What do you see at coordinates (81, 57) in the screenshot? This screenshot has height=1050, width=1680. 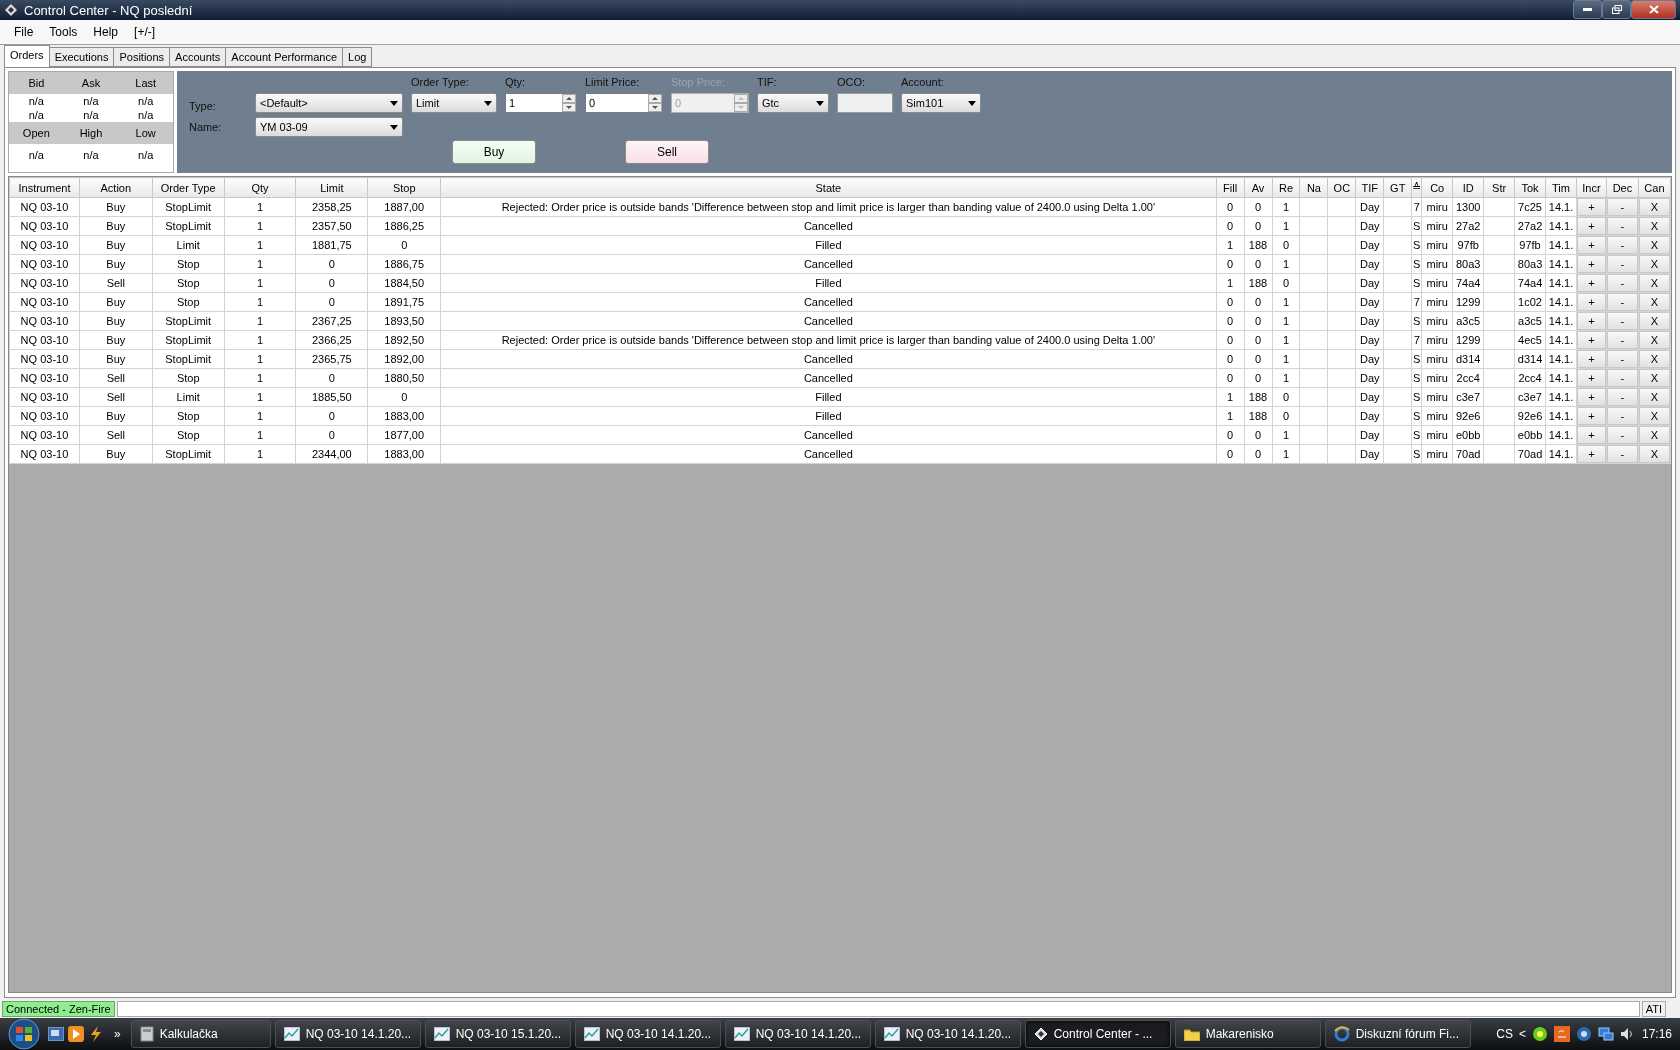 I see `tab: Executions` at bounding box center [81, 57].